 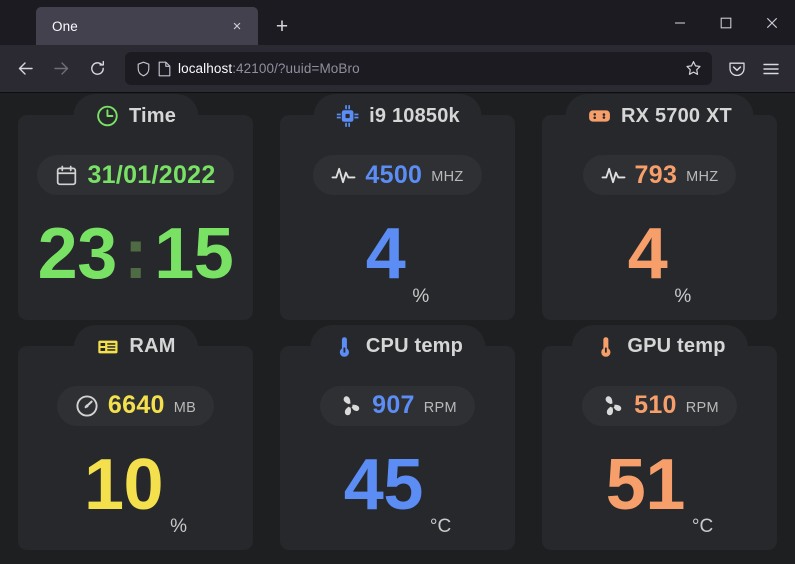 I want to click on url-rest: :42100/?uuid=MoBro, so click(x=296, y=68).